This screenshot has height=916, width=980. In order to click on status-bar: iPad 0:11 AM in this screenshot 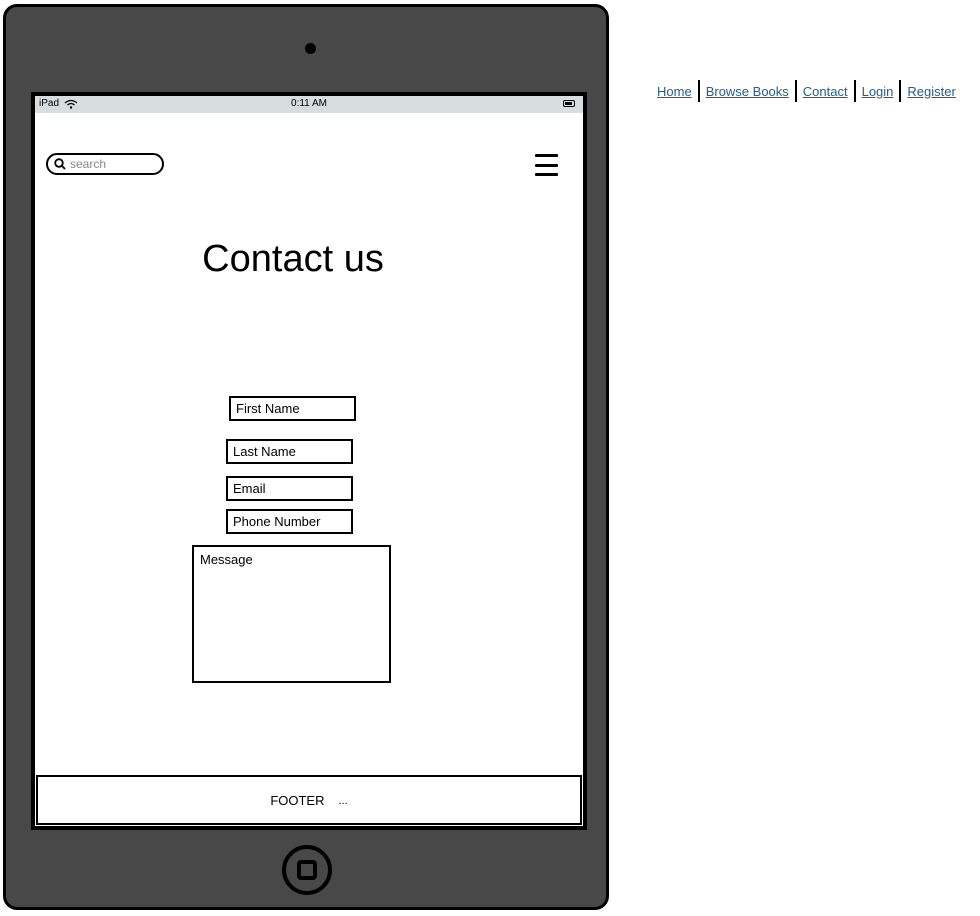, I will do `click(309, 104)`.